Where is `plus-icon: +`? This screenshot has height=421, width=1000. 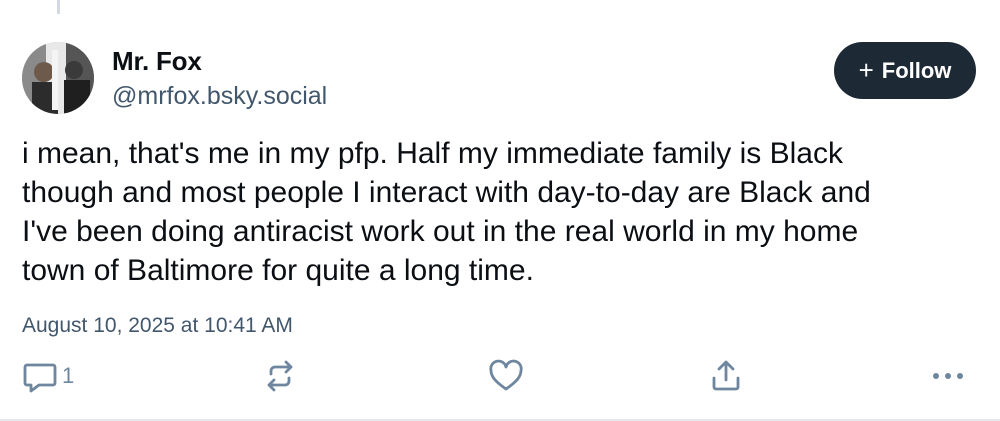 plus-icon: + is located at coordinates (866, 69).